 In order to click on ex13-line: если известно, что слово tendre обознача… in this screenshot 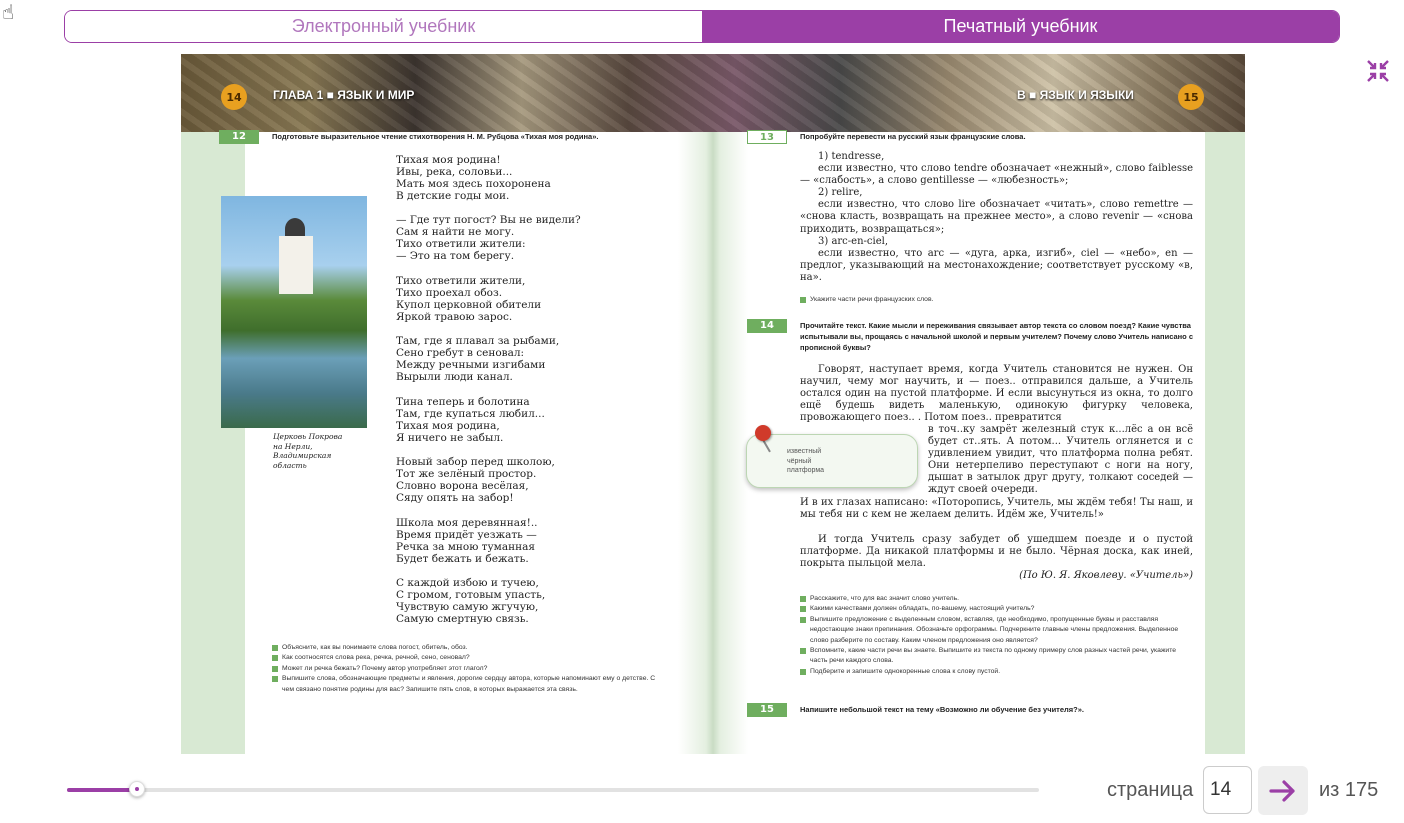, I will do `click(996, 175)`.